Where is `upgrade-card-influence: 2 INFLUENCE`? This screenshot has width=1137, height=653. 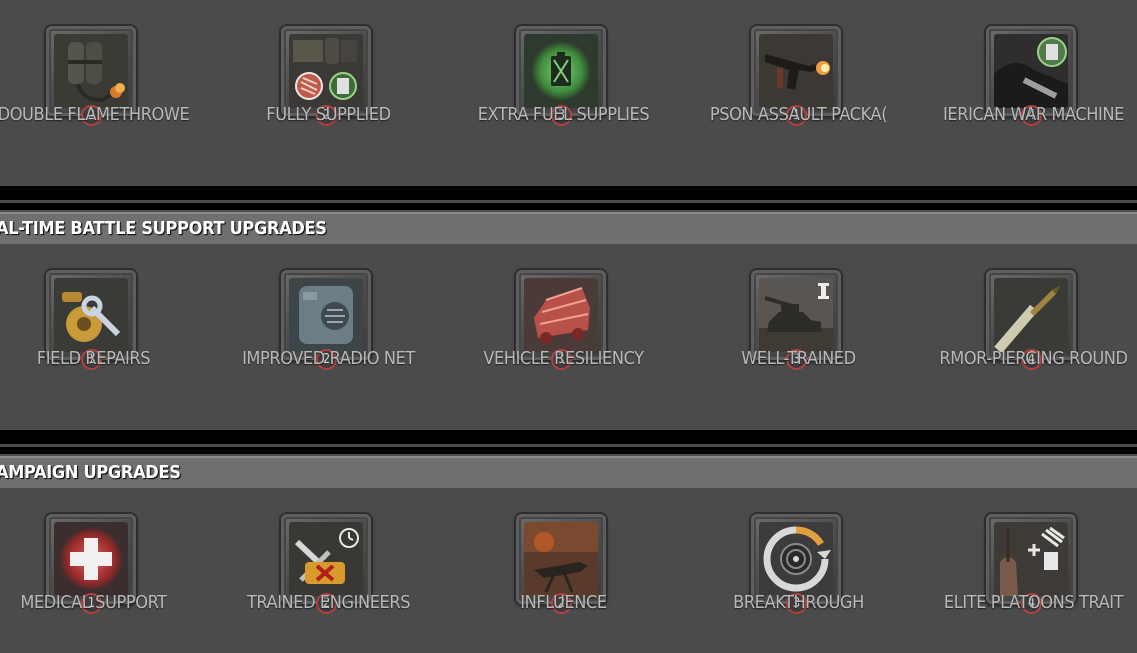
upgrade-card-influence: 2 INFLUENCE is located at coordinates (563, 563).